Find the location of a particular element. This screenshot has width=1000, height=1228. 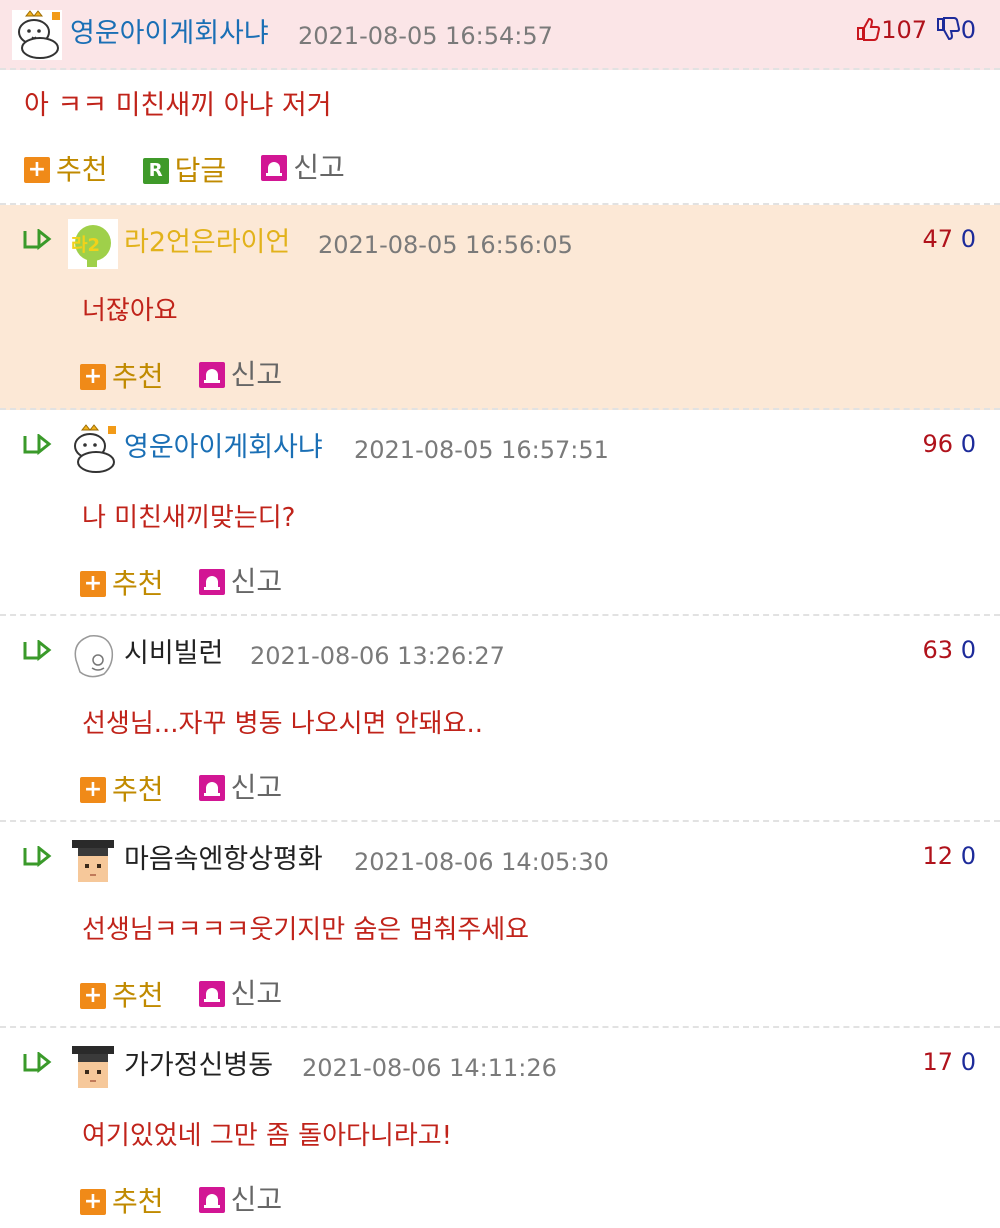

comment-datetime: 2021-08-06 14:05:30 is located at coordinates (481, 862).